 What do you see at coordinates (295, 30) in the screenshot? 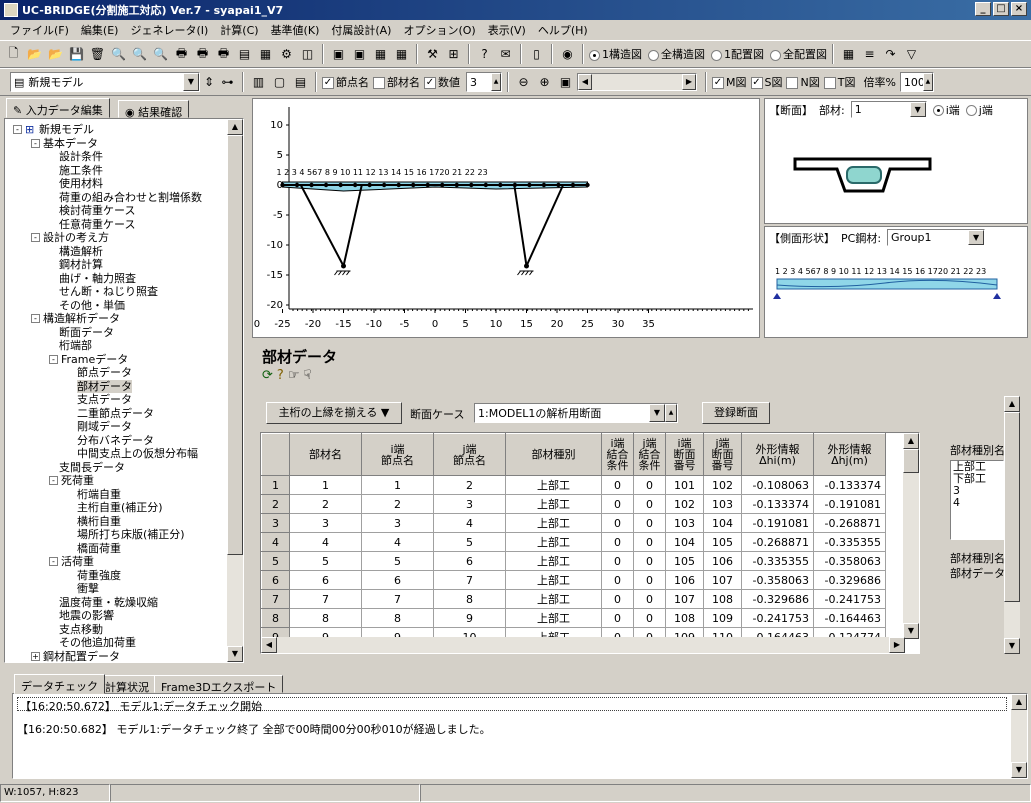
I see `menu-standard: 基準値(K)` at bounding box center [295, 30].